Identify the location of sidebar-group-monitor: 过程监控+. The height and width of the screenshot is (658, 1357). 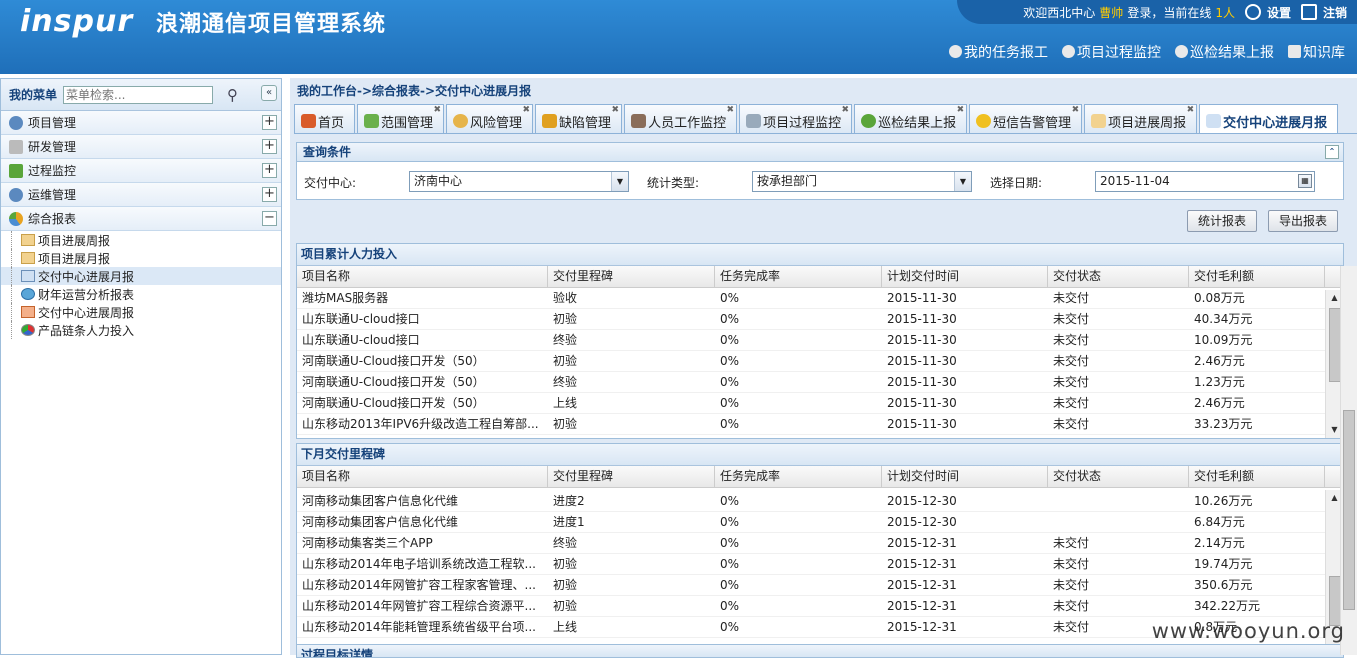
(141, 171).